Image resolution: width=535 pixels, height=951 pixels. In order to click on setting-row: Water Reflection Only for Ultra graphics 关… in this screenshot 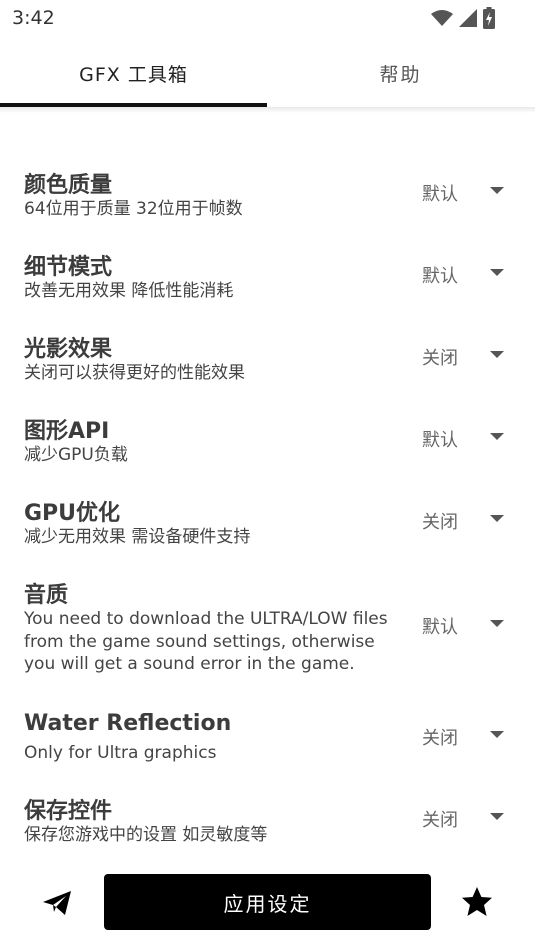, I will do `click(267, 745)`.